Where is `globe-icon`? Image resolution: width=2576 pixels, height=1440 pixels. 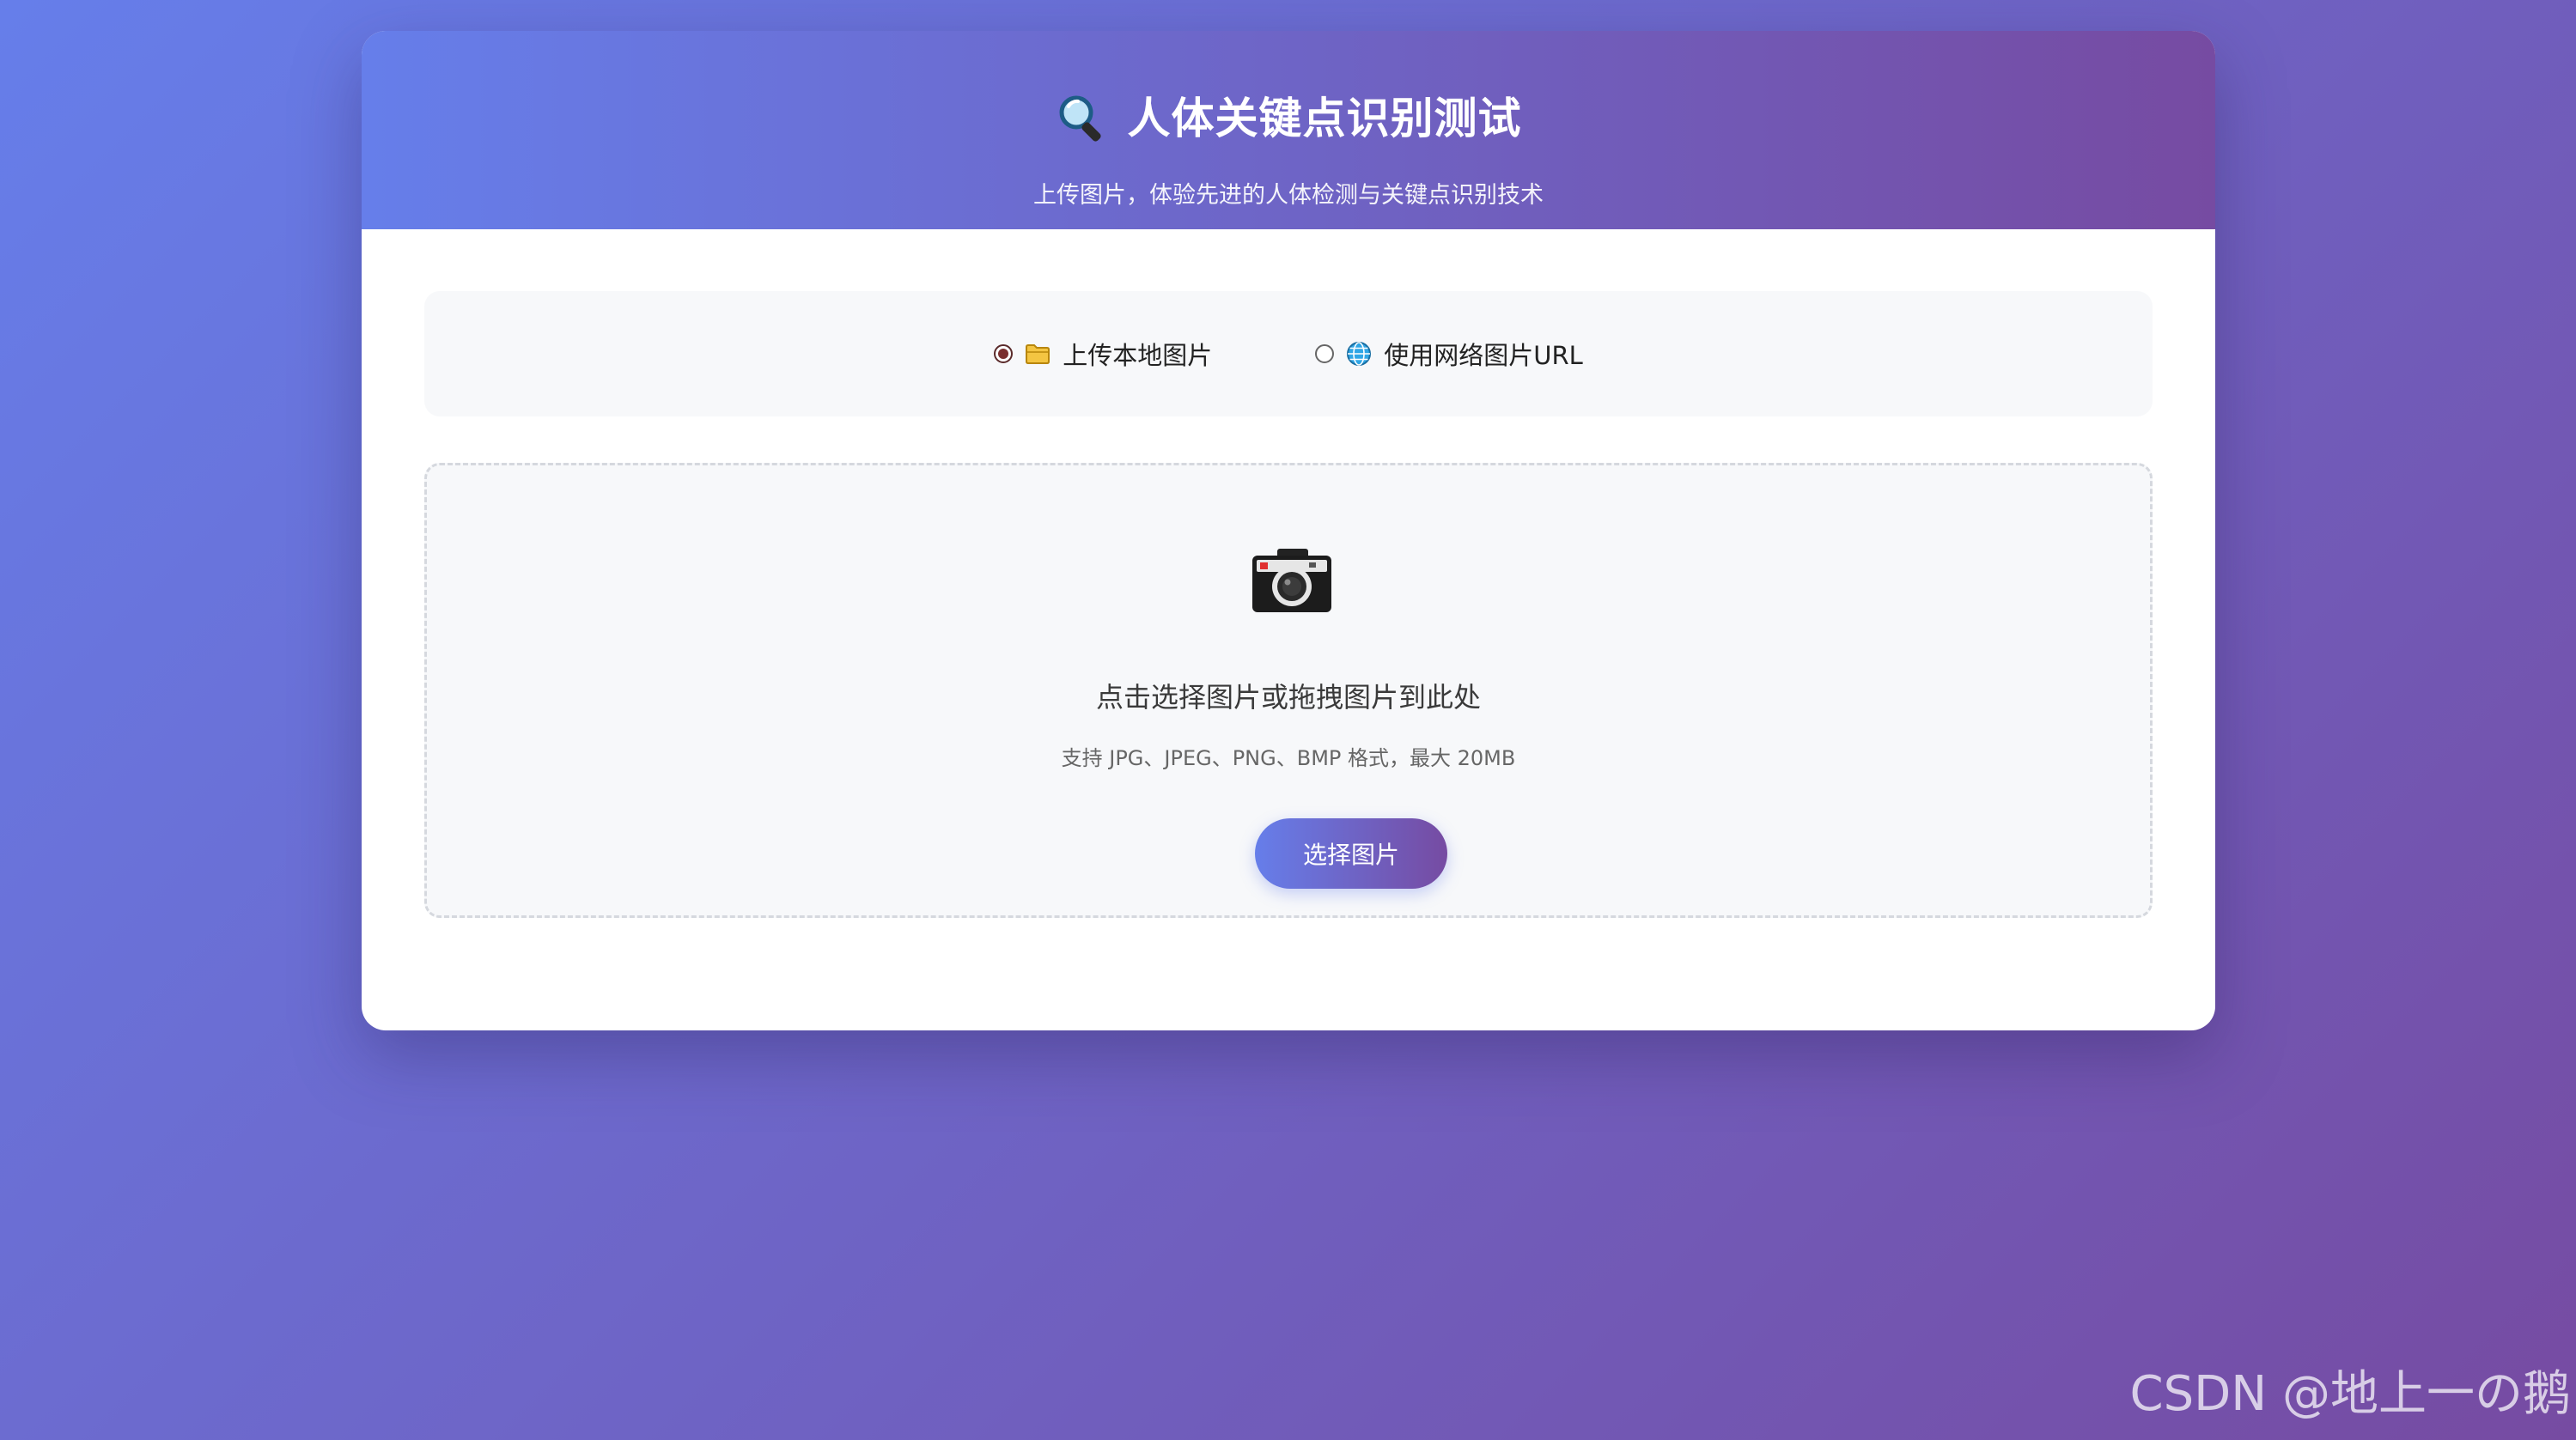
globe-icon is located at coordinates (1359, 354).